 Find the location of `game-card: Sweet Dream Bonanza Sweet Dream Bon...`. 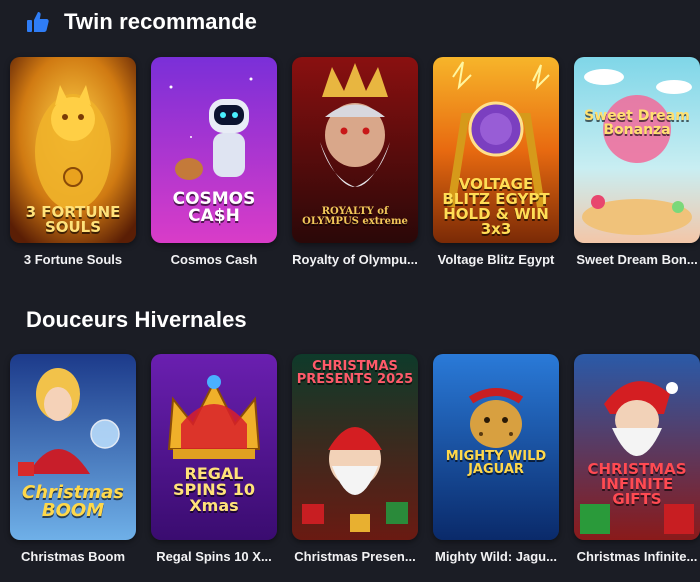

game-card: Sweet Dream Bonanza Sweet Dream Bon... is located at coordinates (637, 162).